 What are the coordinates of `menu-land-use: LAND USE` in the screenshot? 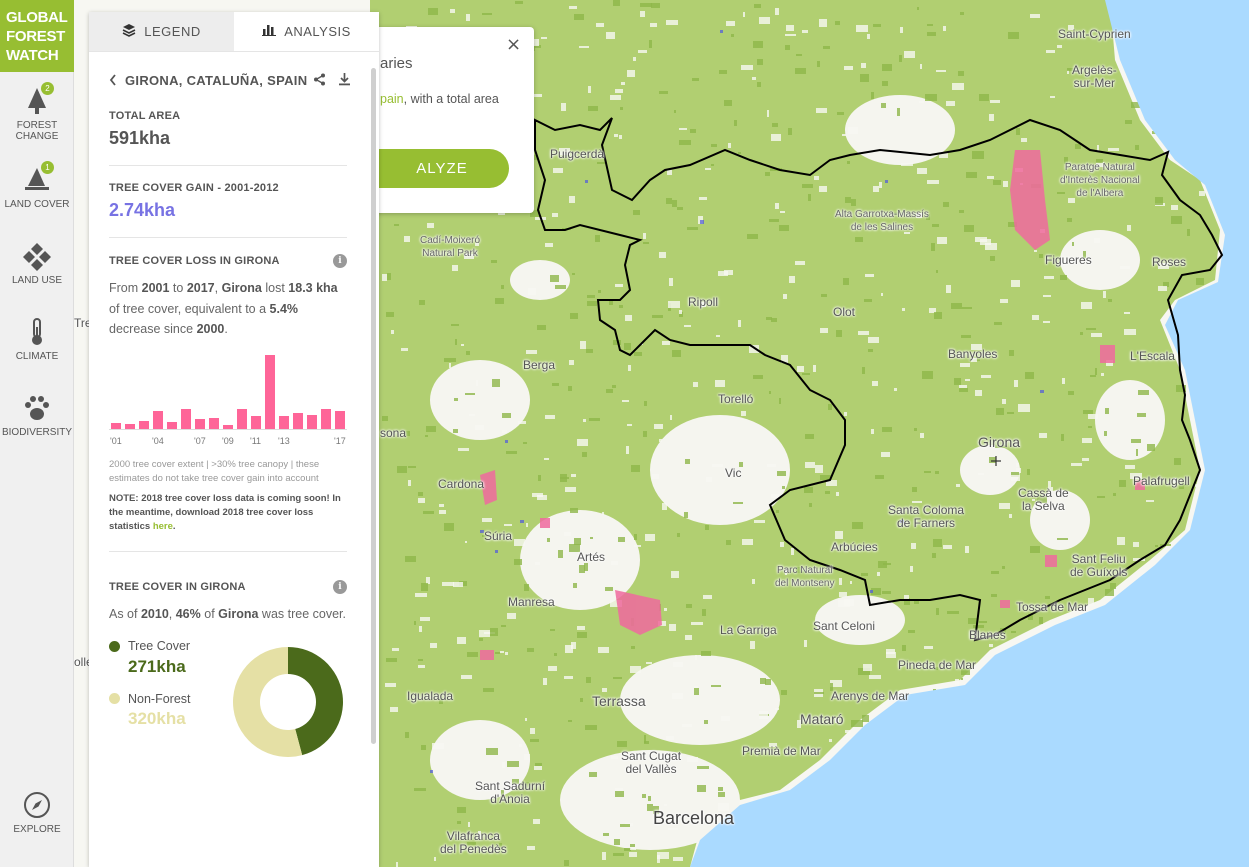 It's located at (37, 263).